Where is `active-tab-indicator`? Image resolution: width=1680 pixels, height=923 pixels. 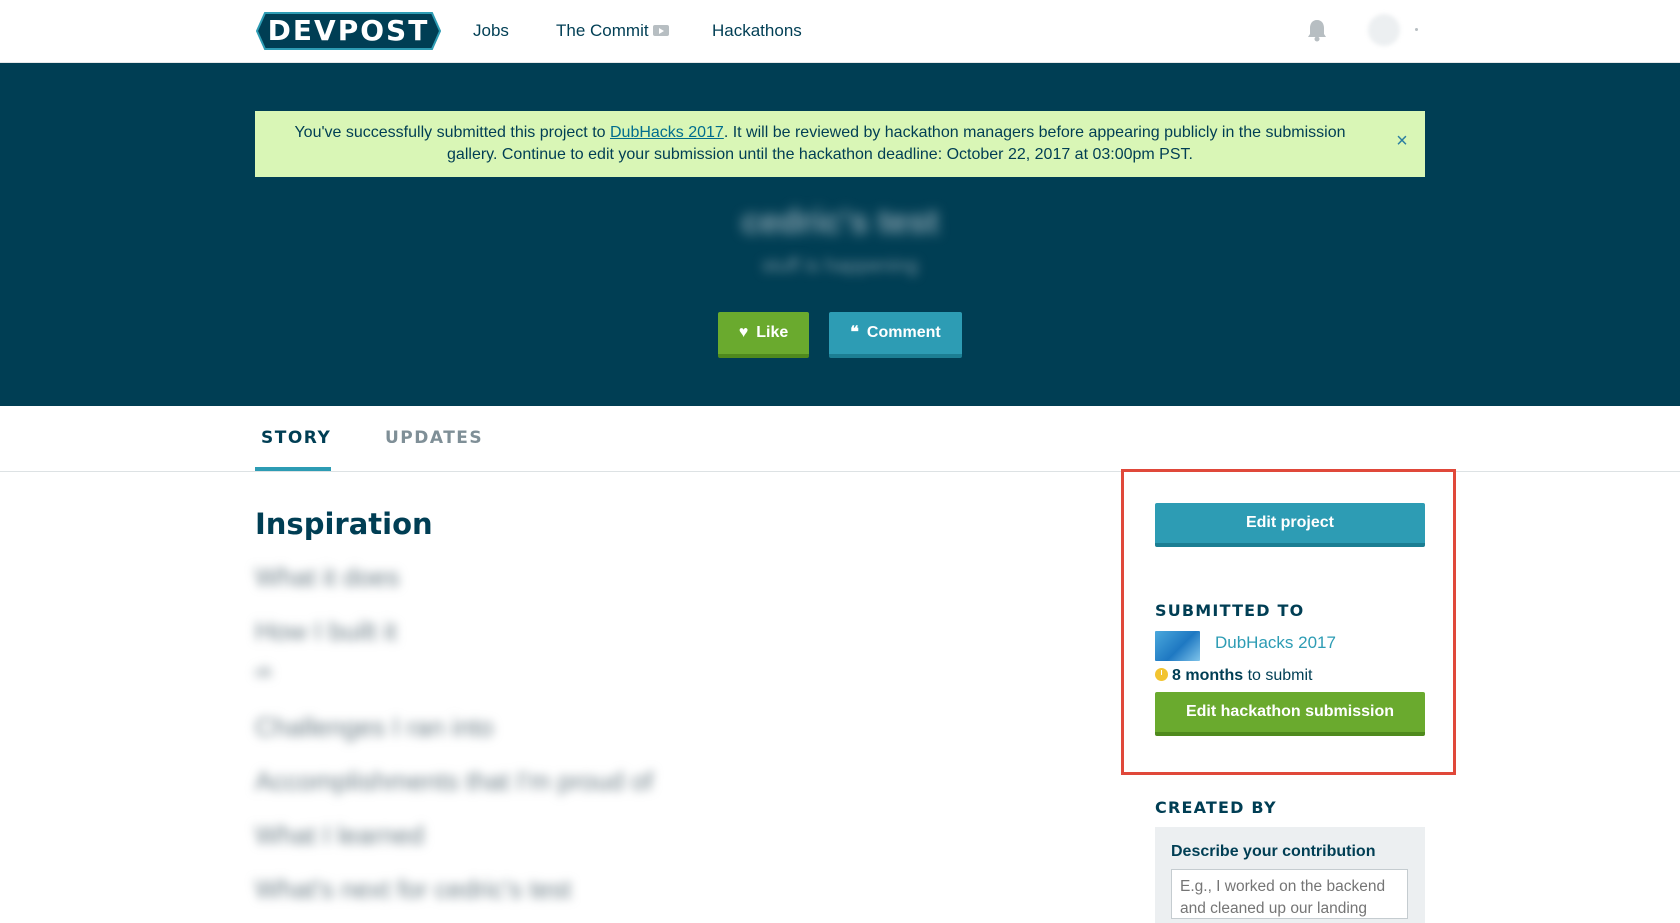 active-tab-indicator is located at coordinates (293, 469).